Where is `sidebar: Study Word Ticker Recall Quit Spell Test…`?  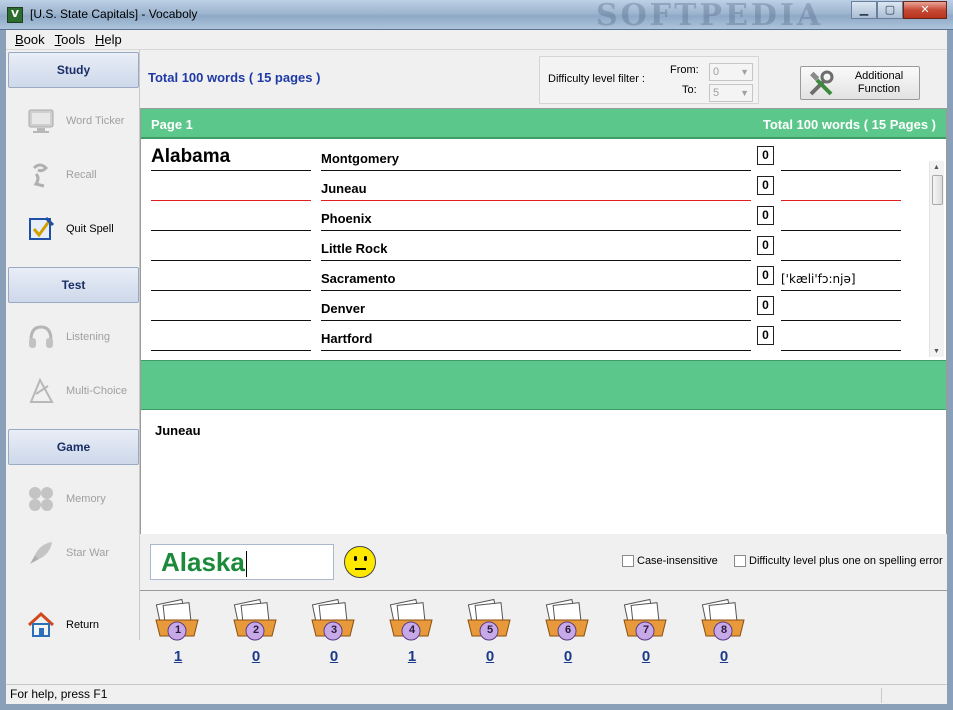
sidebar: Study Word Ticker Recall Quit Spell Test… is located at coordinates (73, 345).